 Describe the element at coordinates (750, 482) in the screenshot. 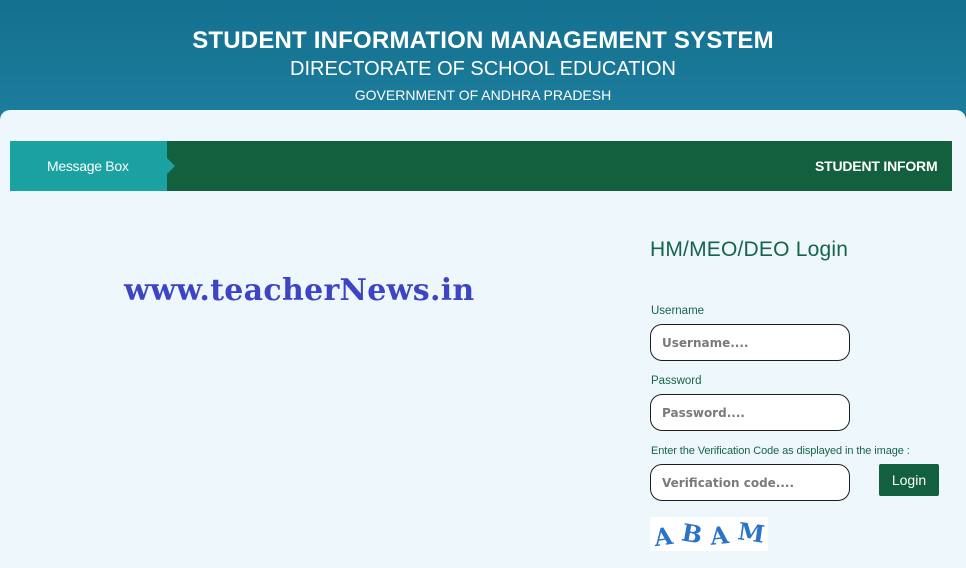

I see `verification-code-input` at that location.